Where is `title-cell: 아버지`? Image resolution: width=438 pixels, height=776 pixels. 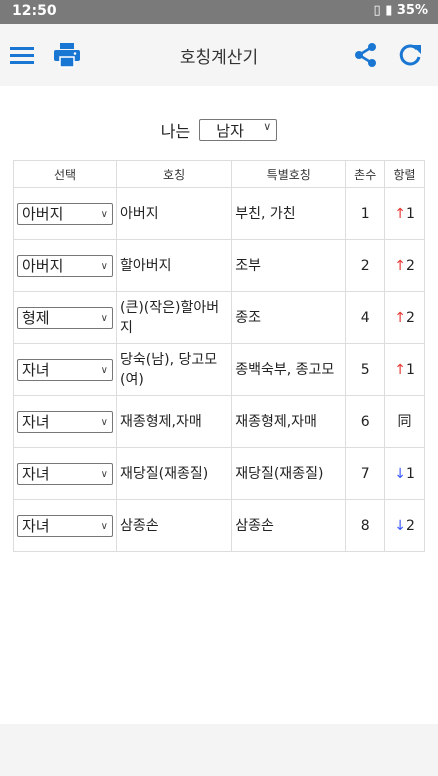
title-cell: 아버지 is located at coordinates (174, 213).